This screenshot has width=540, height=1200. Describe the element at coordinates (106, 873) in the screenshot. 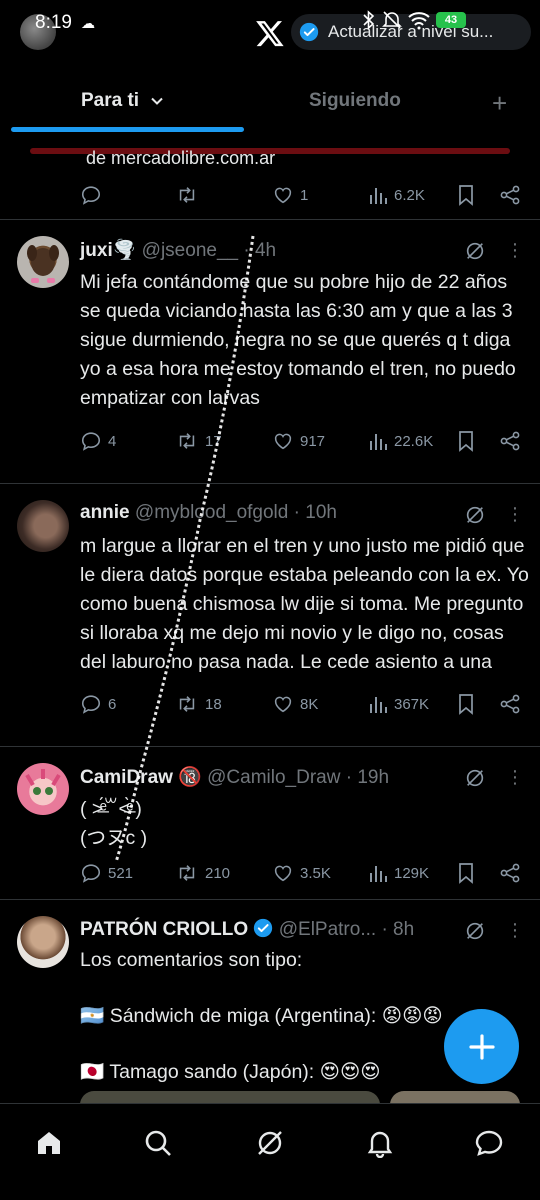

I see `reply-button: 521` at that location.